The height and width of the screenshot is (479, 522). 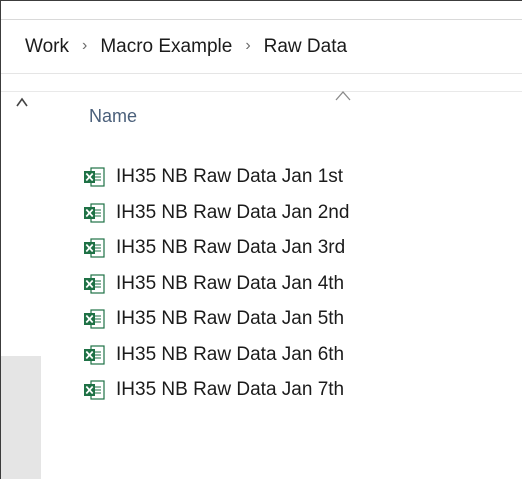 What do you see at coordinates (261, 10) in the screenshot?
I see `ribbon-edge` at bounding box center [261, 10].